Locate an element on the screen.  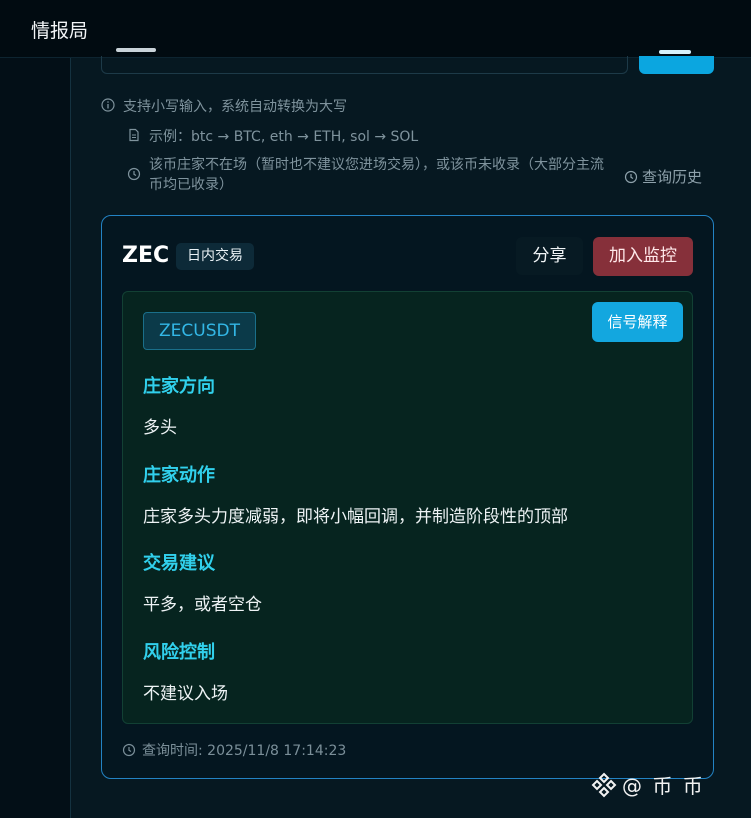
section-text-action: 庄家多头力度减弱，即将小幅回调，并制造阶段性的顶部 is located at coordinates (355, 517).